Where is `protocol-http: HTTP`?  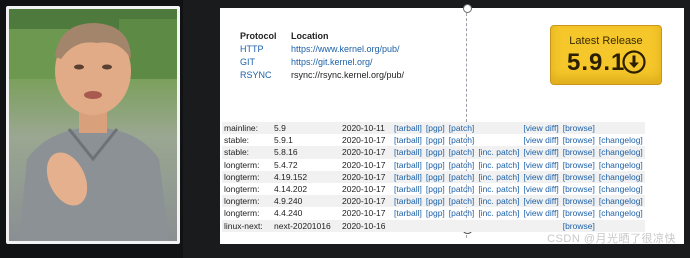 protocol-http: HTTP is located at coordinates (252, 49).